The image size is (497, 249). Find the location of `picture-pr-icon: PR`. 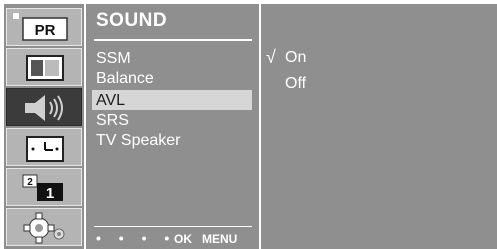

picture-pr-icon: PR is located at coordinates (44, 27).